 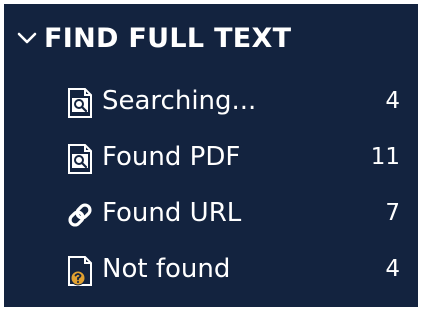 What do you see at coordinates (171, 157) in the screenshot?
I see `list-item-label: Found PDF` at bounding box center [171, 157].